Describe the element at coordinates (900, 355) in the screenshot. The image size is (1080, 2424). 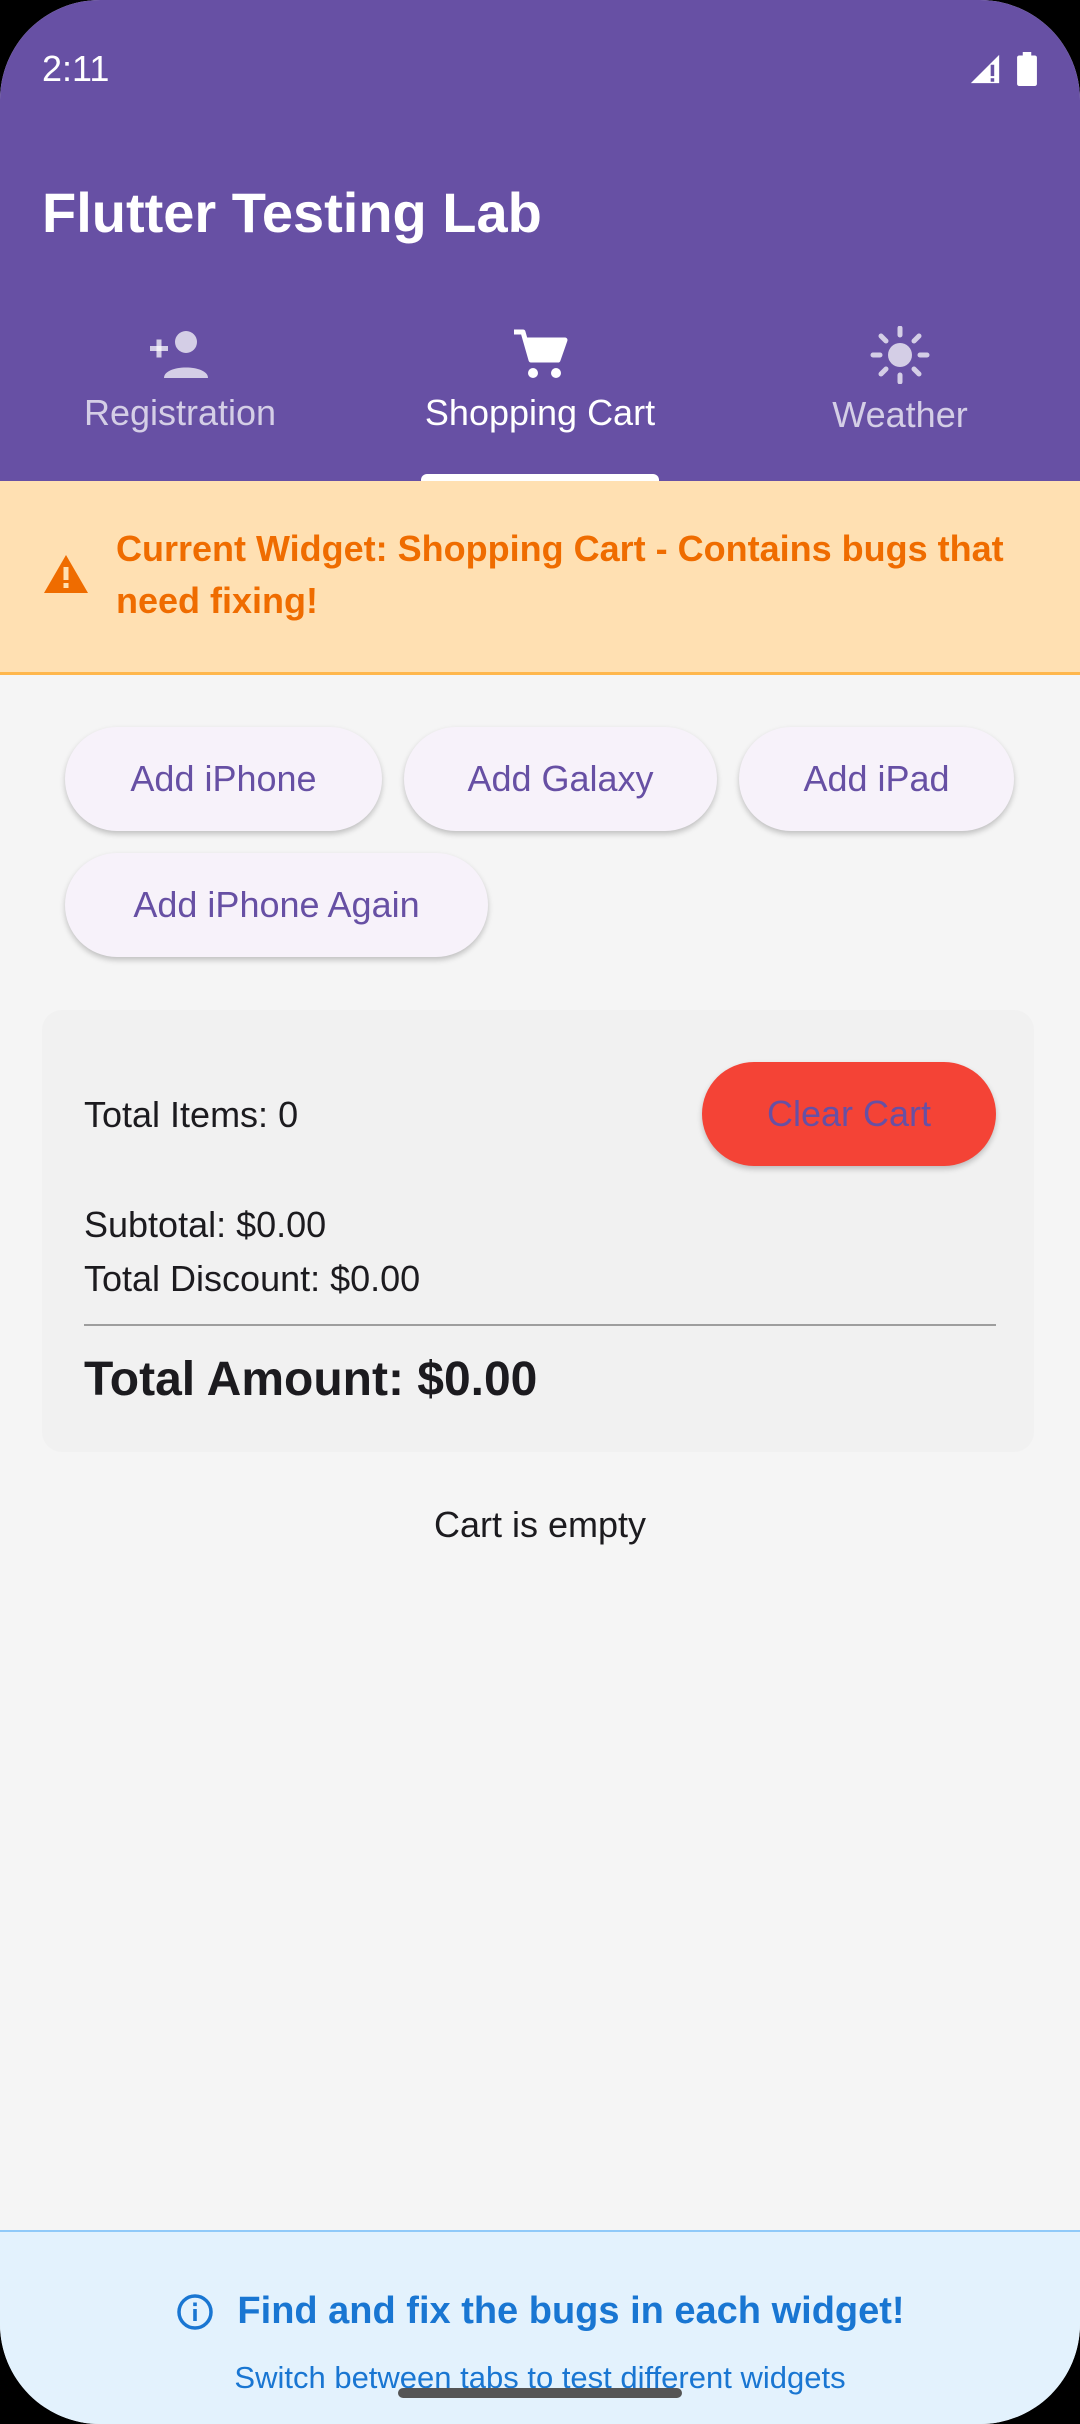
I see `sun-icon` at that location.